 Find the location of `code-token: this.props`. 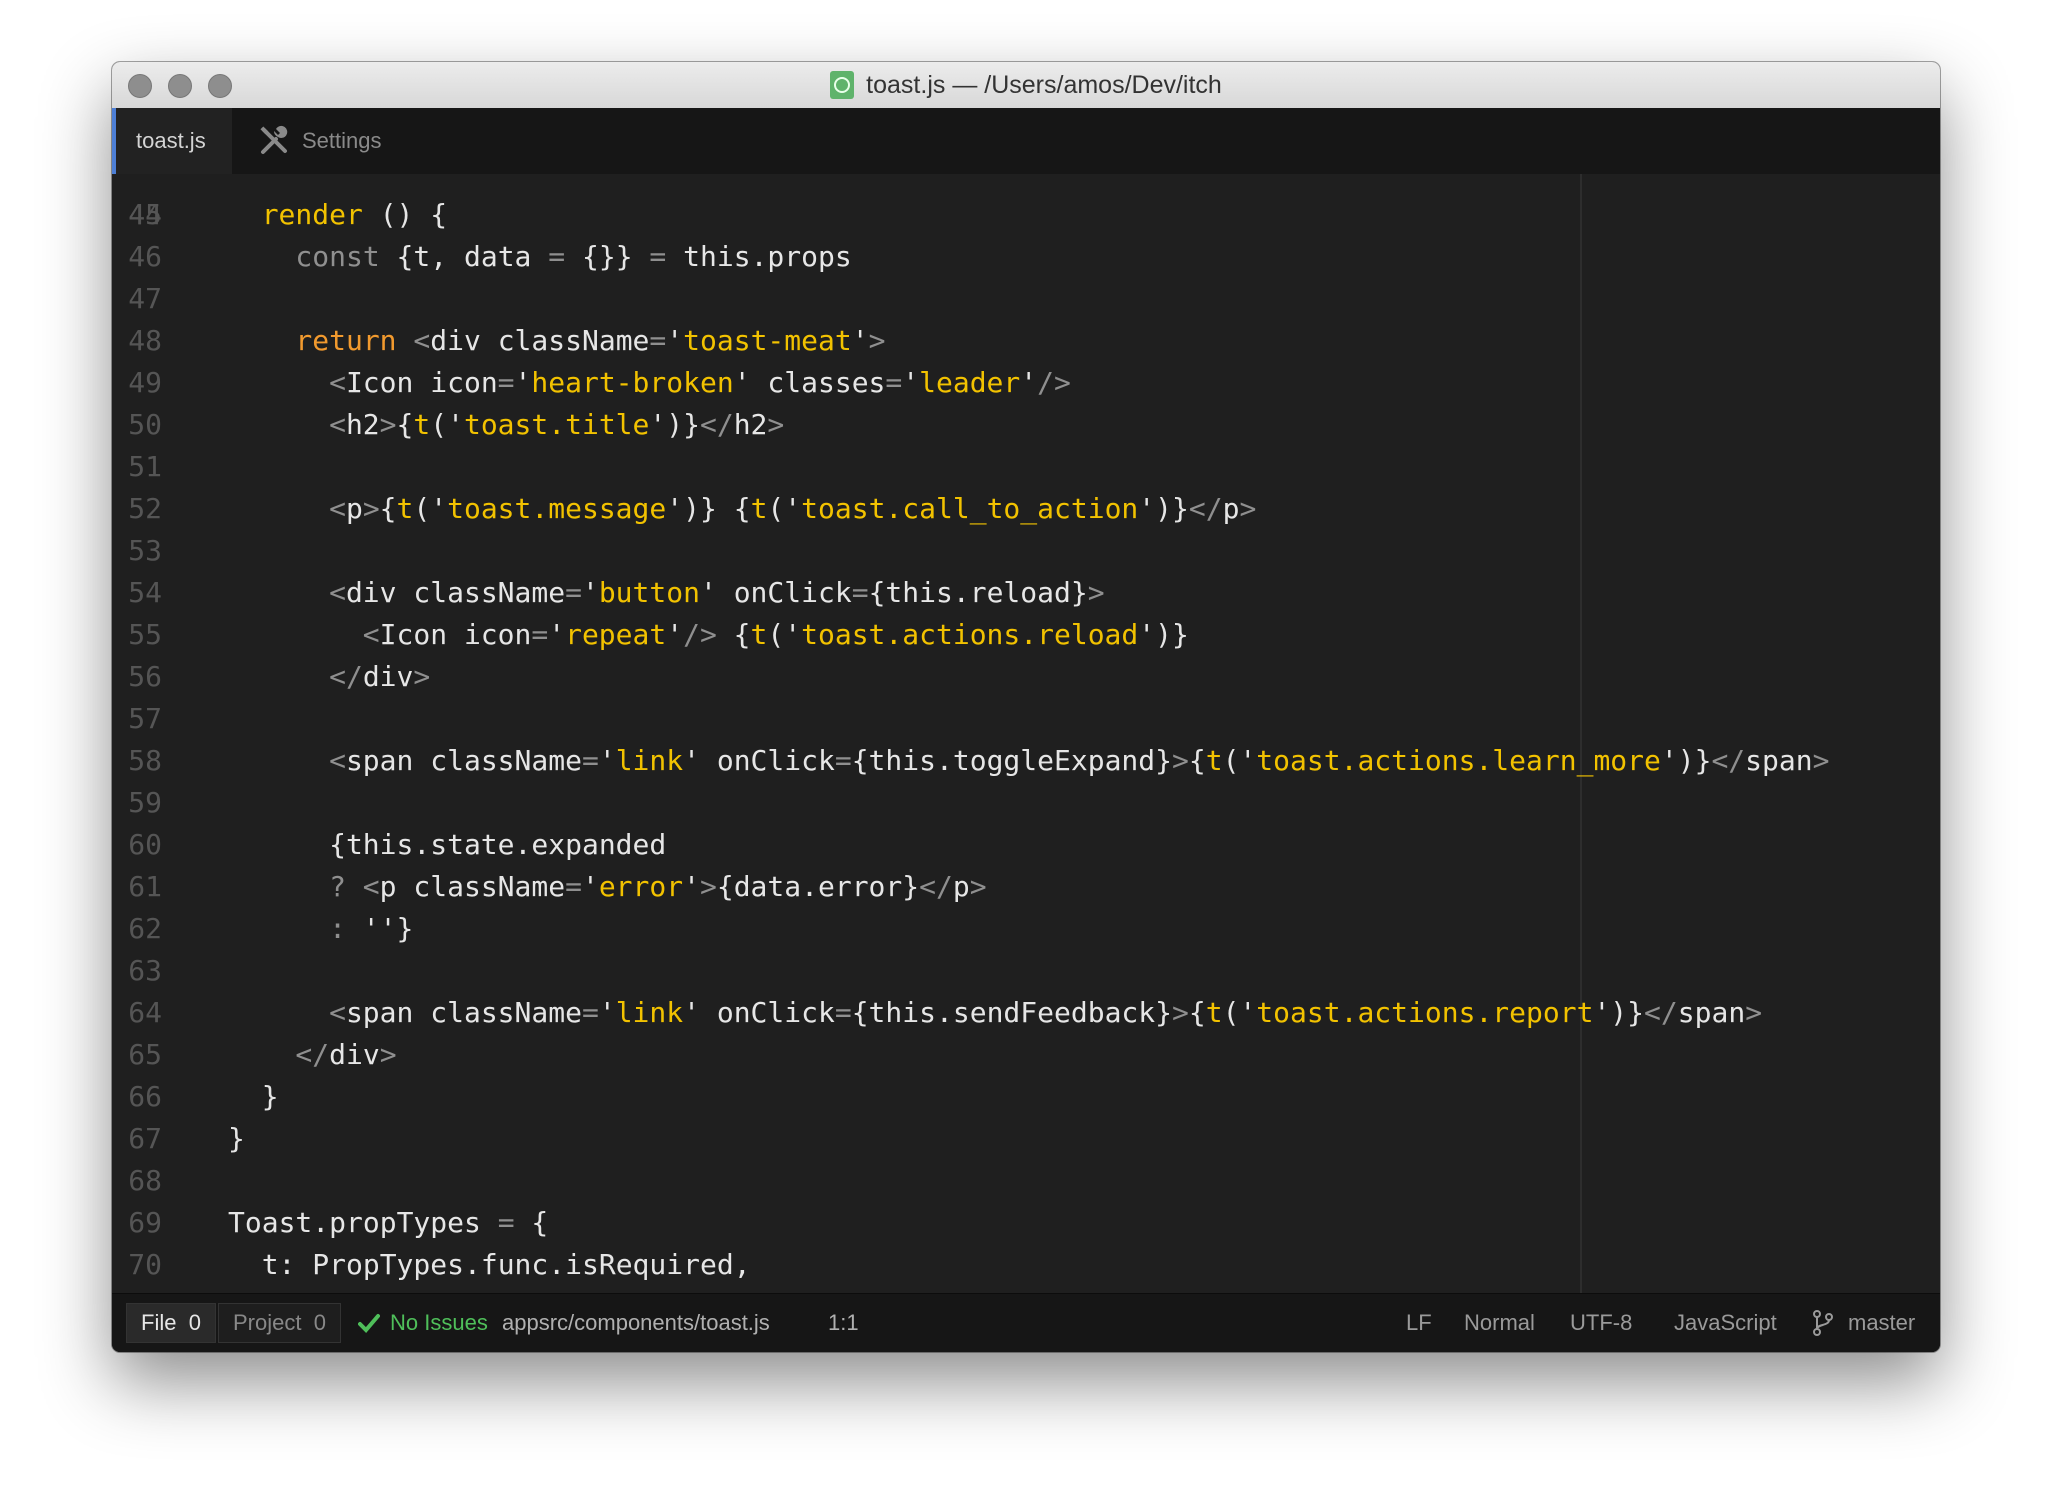

code-token: this.props is located at coordinates (759, 256).